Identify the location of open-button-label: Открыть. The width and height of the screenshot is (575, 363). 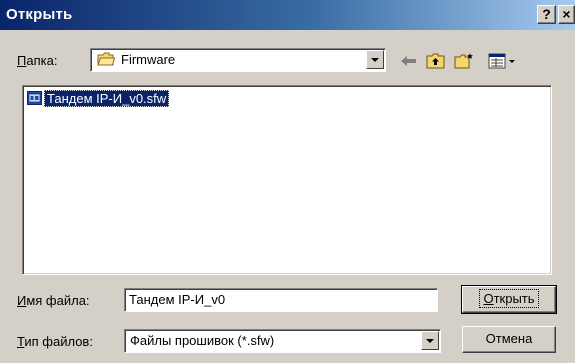
(509, 298).